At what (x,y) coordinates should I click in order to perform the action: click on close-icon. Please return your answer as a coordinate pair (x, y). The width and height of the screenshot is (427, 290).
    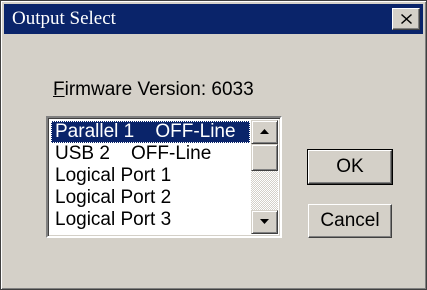
    Looking at the image, I should click on (406, 19).